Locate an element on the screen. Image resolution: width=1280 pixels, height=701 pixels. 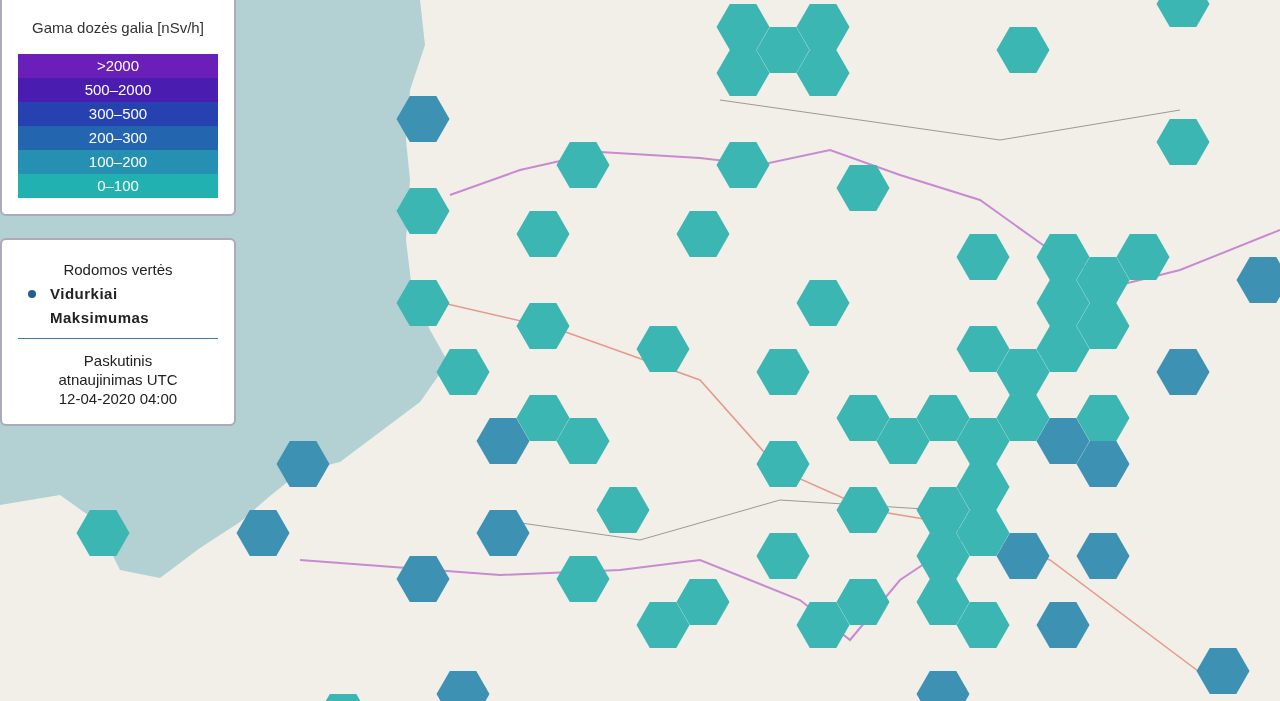
legend-band: 0–100 is located at coordinates (118, 186).